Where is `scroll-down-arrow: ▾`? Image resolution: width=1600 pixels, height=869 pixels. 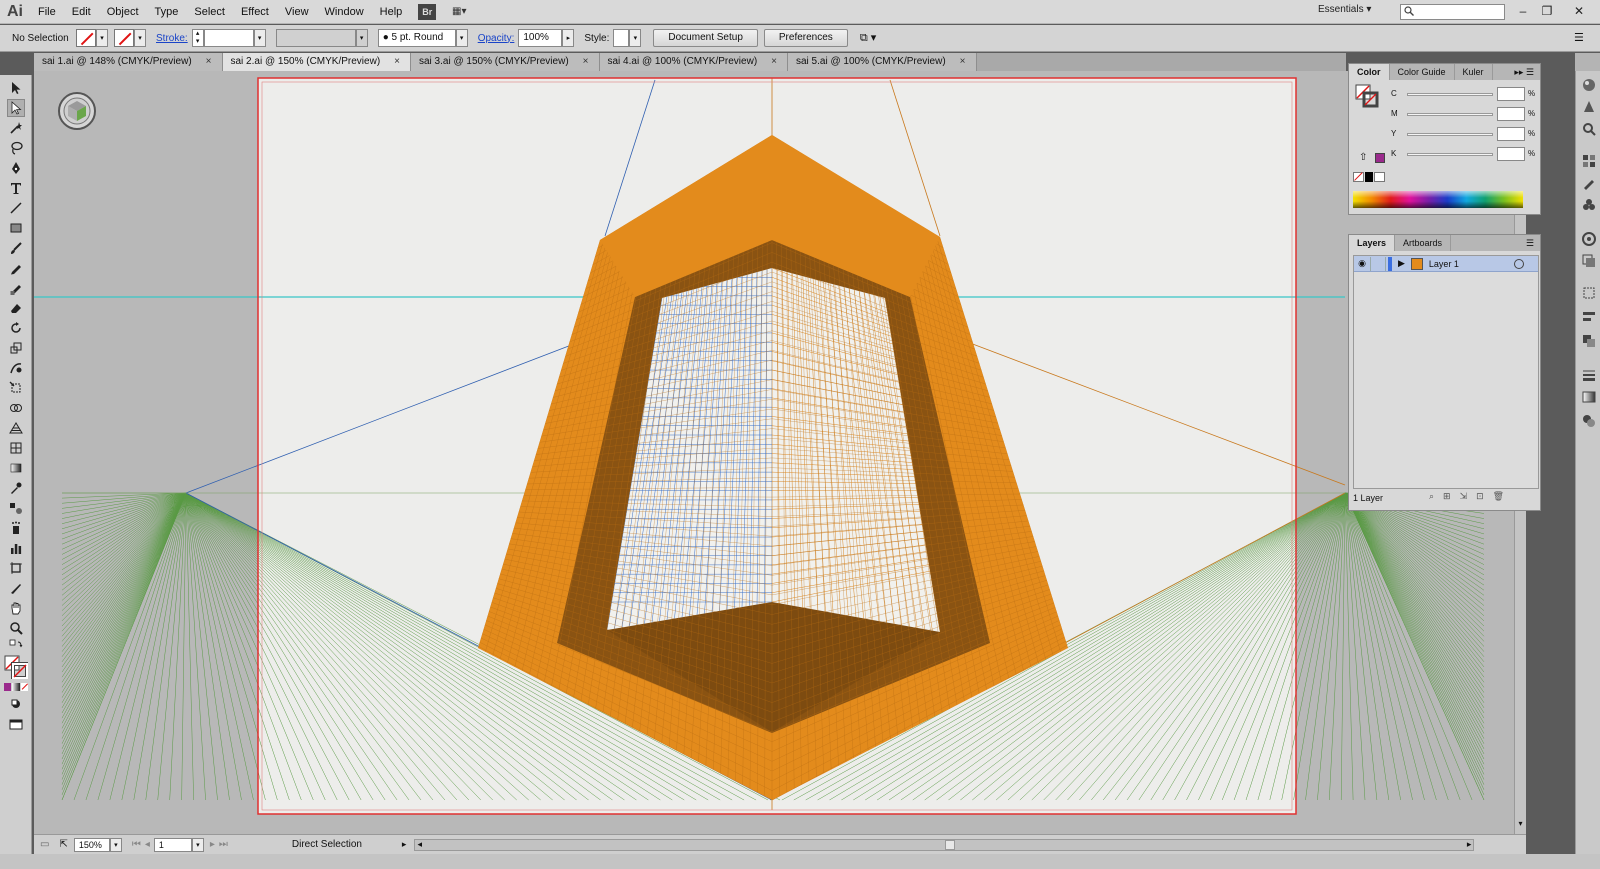 scroll-down-arrow: ▾ is located at coordinates (1520, 823).